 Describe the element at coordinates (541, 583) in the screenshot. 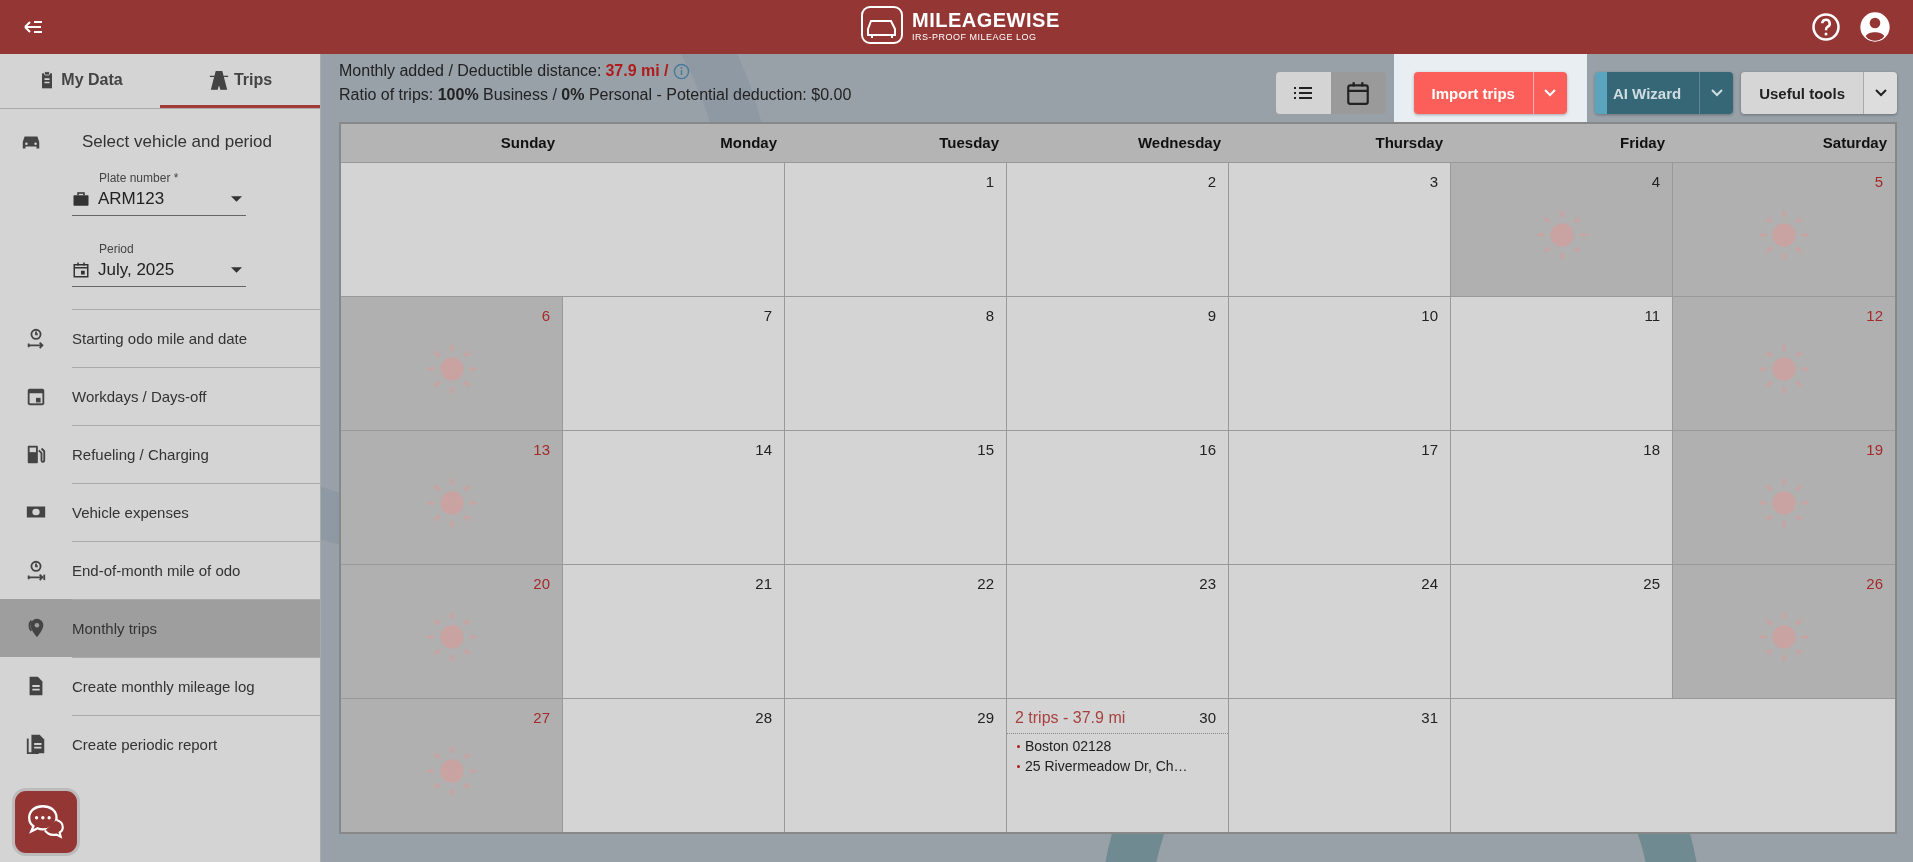

I see `day-number: 20` at that location.